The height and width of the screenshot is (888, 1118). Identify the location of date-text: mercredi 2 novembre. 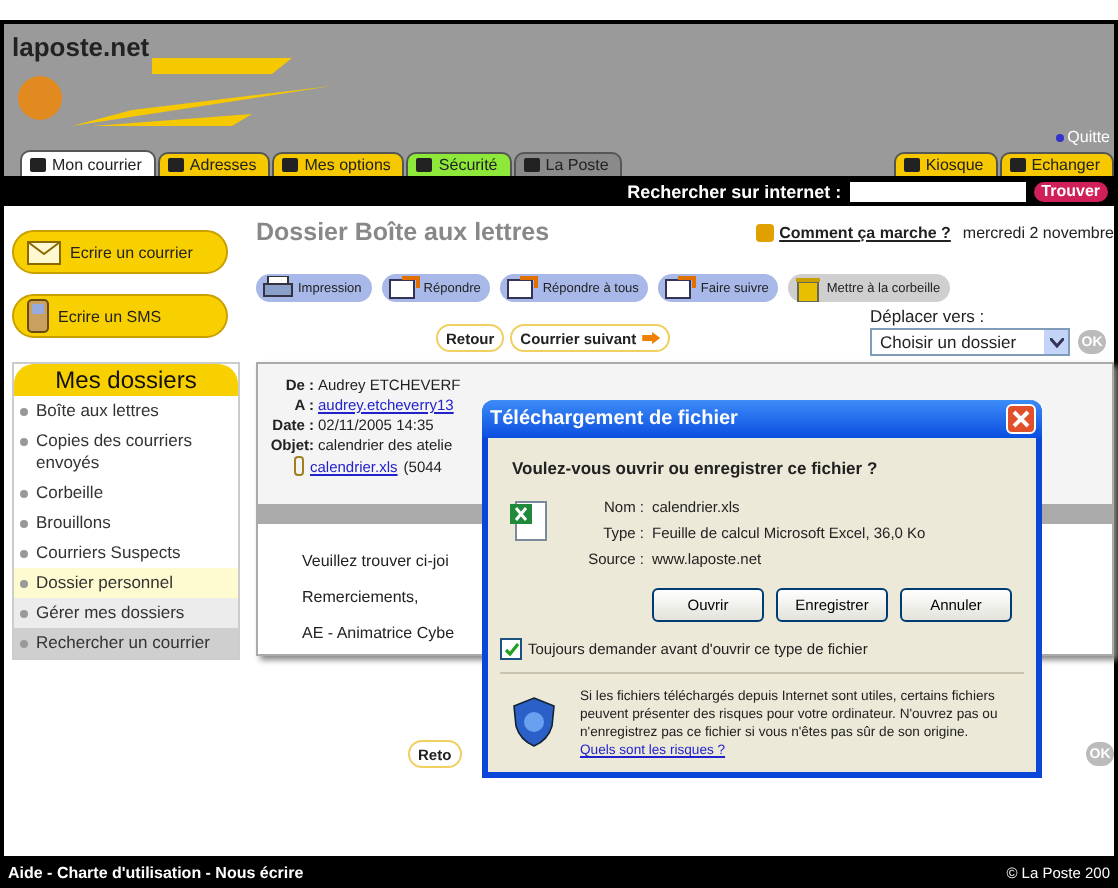
(1038, 232).